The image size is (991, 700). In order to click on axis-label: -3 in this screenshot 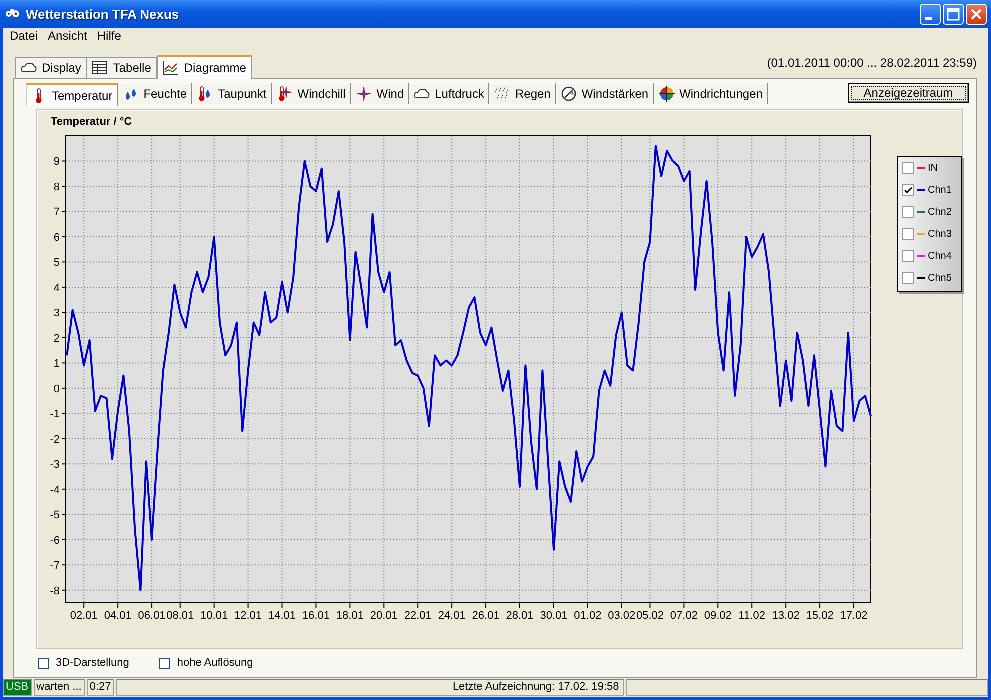, I will do `click(55, 465)`.